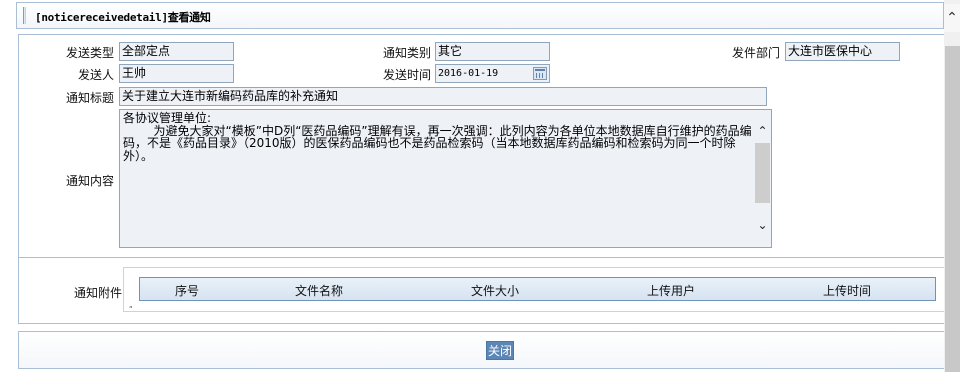 This screenshot has width=960, height=372. I want to click on column-header-uploader: 上传用户, so click(671, 290).